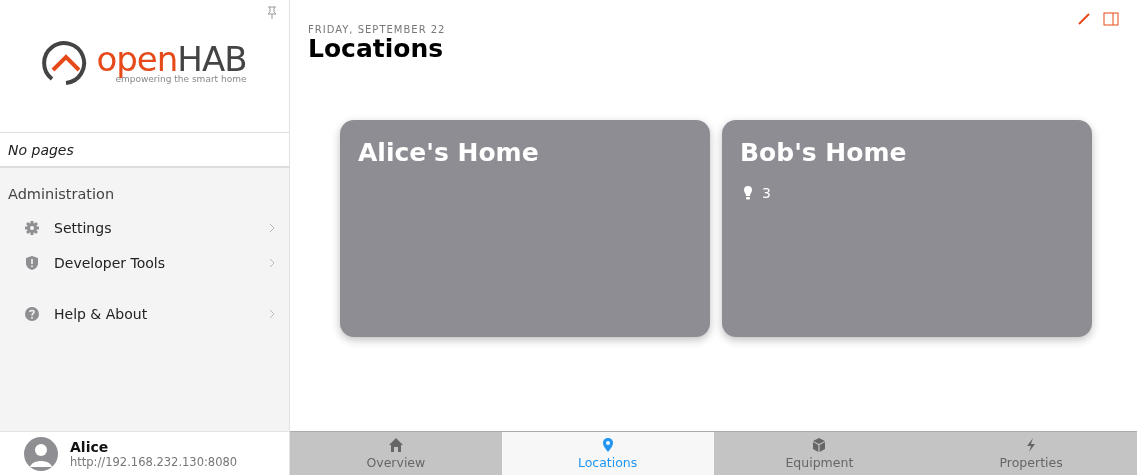 The height and width of the screenshot is (475, 1137). What do you see at coordinates (171, 59) in the screenshot?
I see `logo-wordmark: openHAB` at bounding box center [171, 59].